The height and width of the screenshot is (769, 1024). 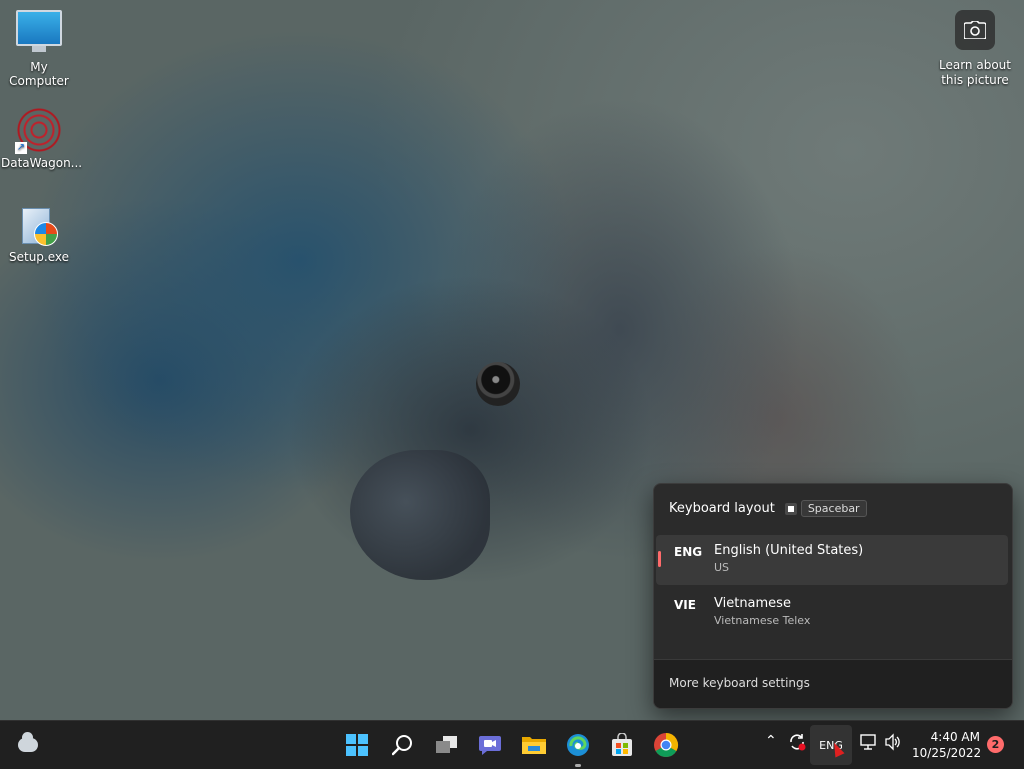 I want to click on teams-chat-icon, so click(x=490, y=745).